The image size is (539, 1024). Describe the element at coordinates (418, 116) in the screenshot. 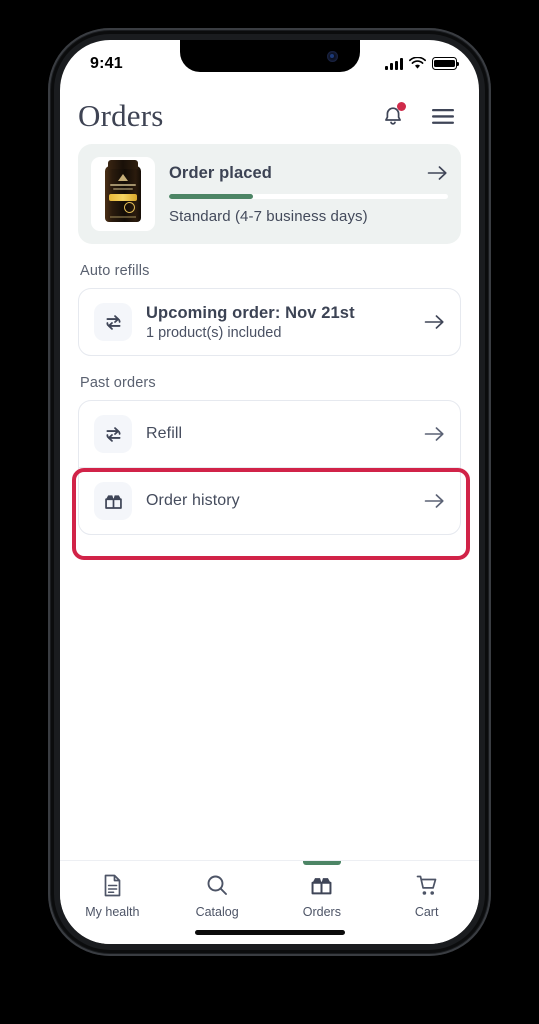

I see `header-actions` at that location.